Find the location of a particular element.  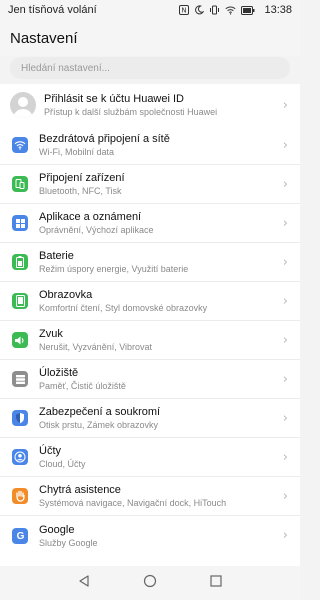

settings-item-sound: Zvuk Nerušit, Vyzvánění, Vibrovat › is located at coordinates (150, 340).